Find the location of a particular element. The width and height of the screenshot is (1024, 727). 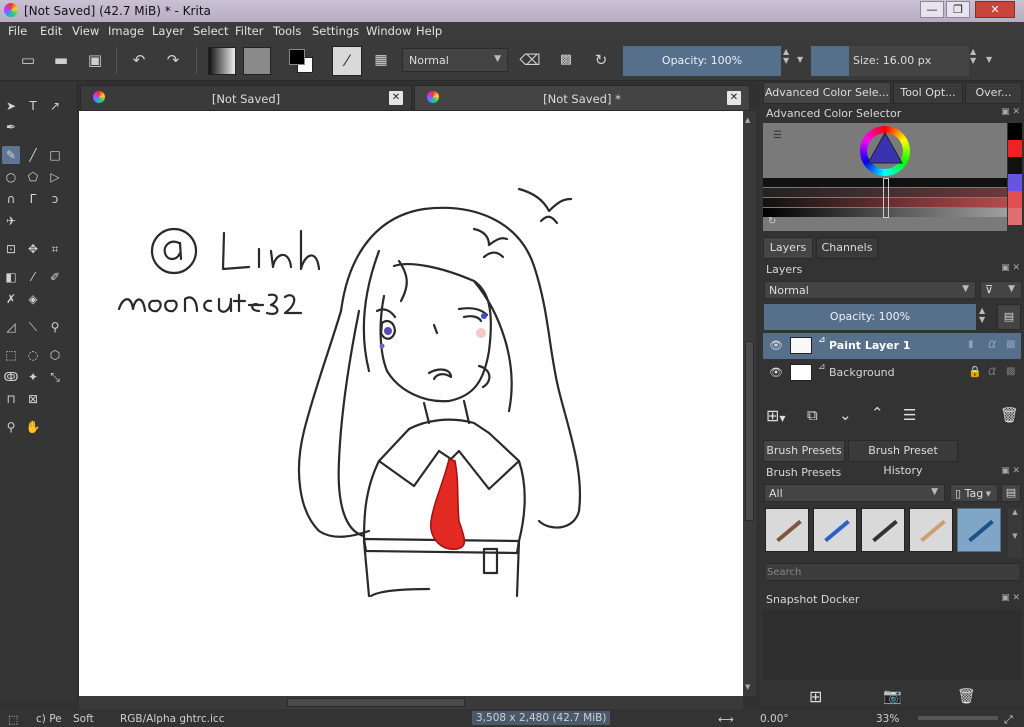

edit-shapes-icon: ↗ is located at coordinates (55, 106).